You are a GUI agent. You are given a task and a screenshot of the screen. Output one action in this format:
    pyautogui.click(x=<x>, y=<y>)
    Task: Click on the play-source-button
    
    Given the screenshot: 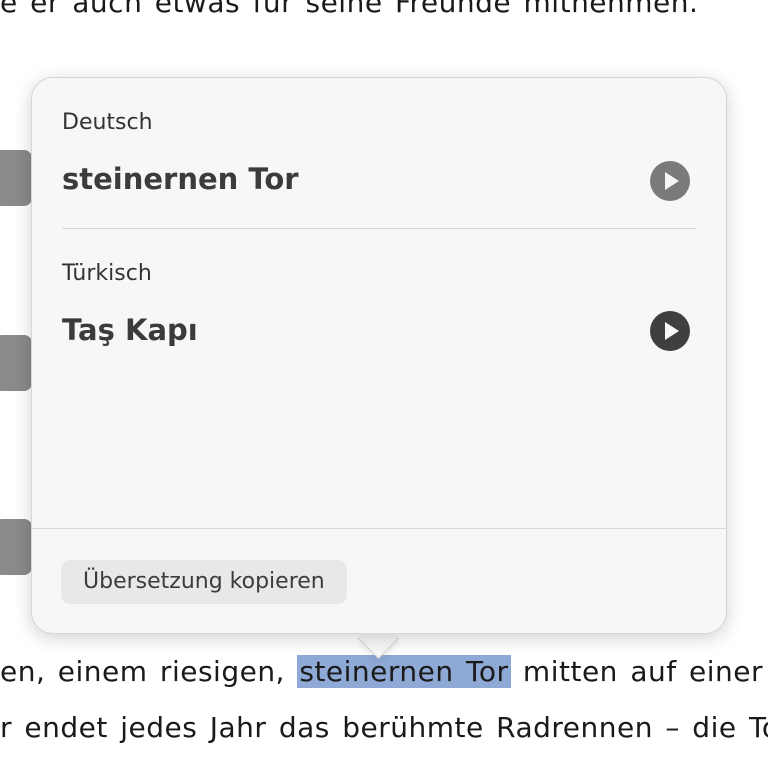 What is the action you would take?
    pyautogui.click(x=670, y=181)
    